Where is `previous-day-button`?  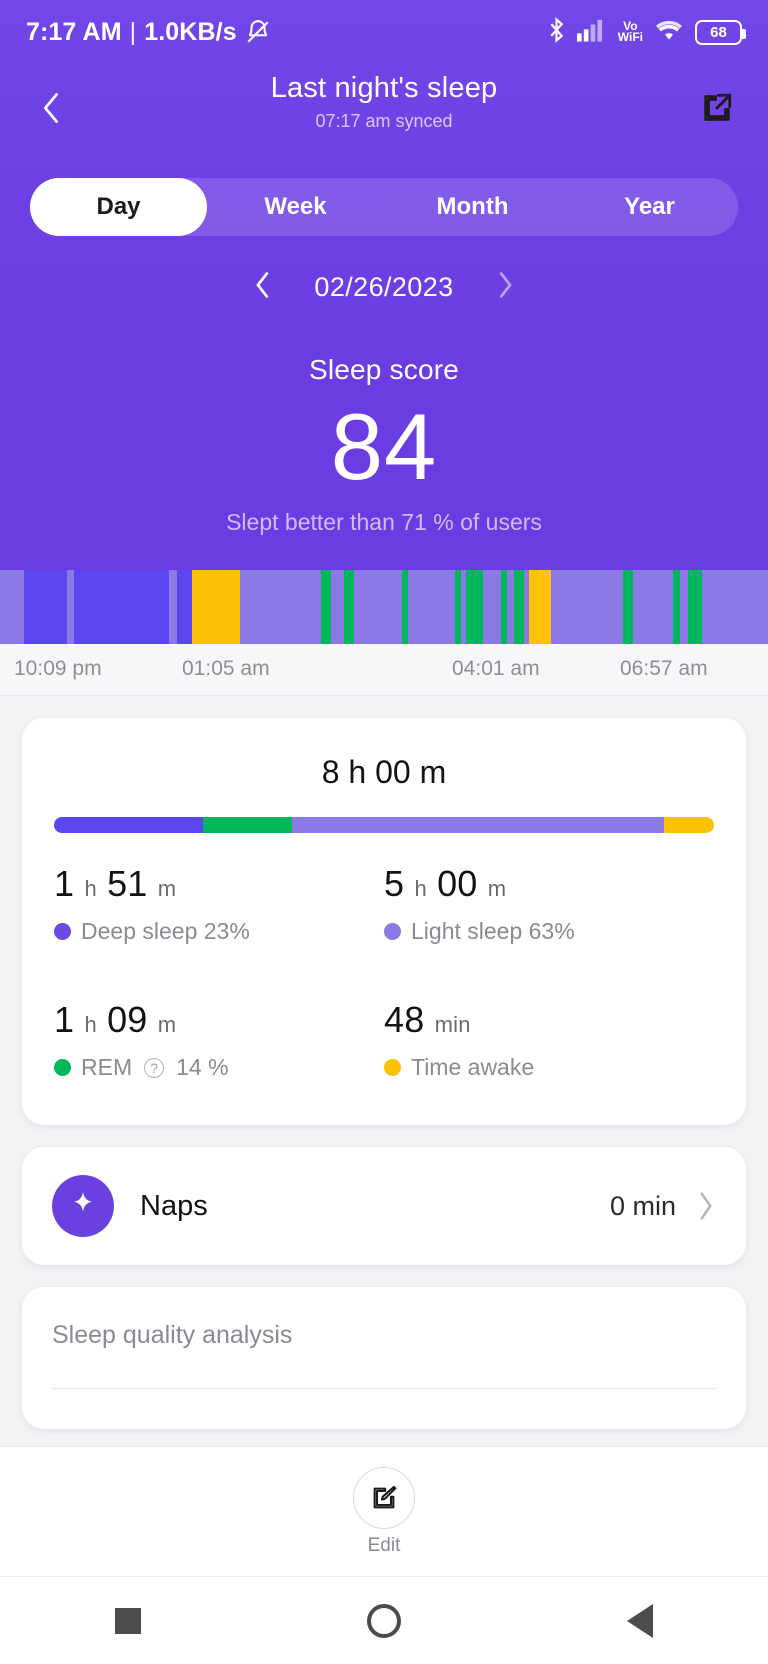
previous-day-button is located at coordinates (263, 287).